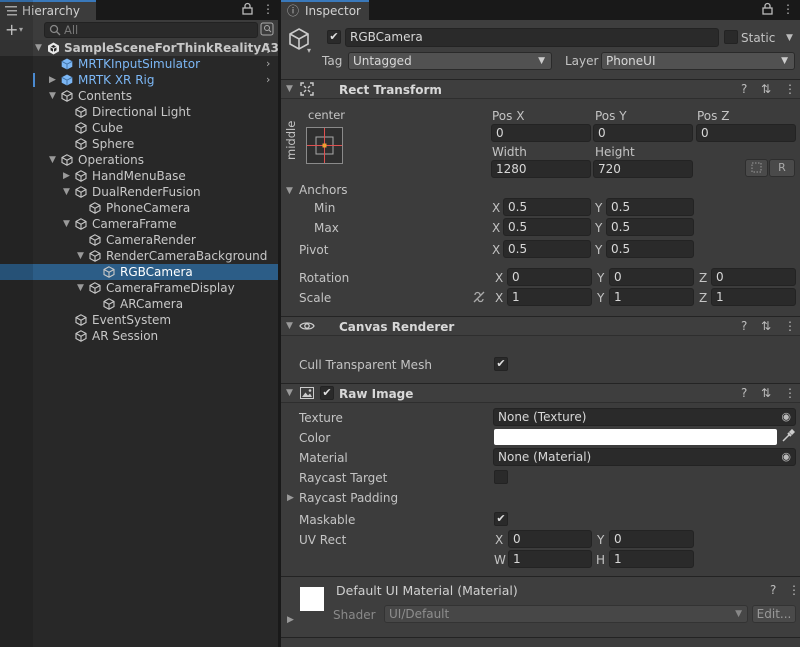 This screenshot has width=800, height=647. Describe the element at coordinates (267, 29) in the screenshot. I see `search-filter-icon` at that location.